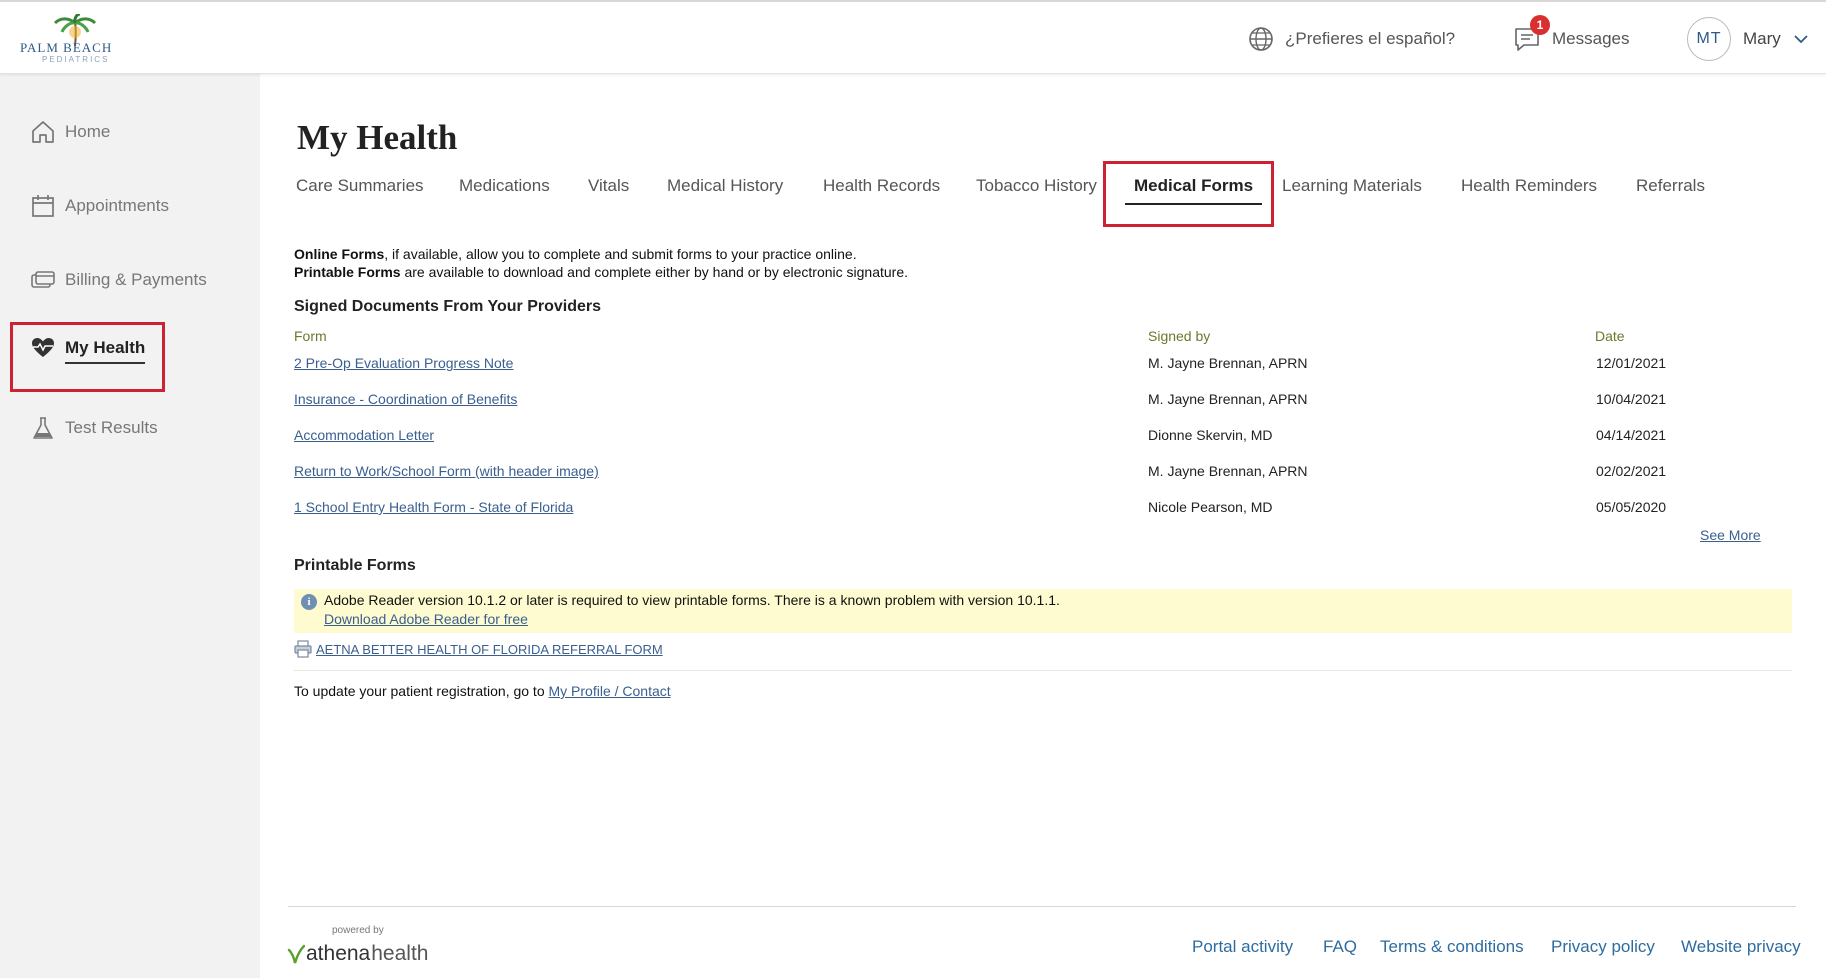  I want to click on palm-beach-pediatrics-logo: PALM BEACH PEDIATRICS, so click(76, 40).